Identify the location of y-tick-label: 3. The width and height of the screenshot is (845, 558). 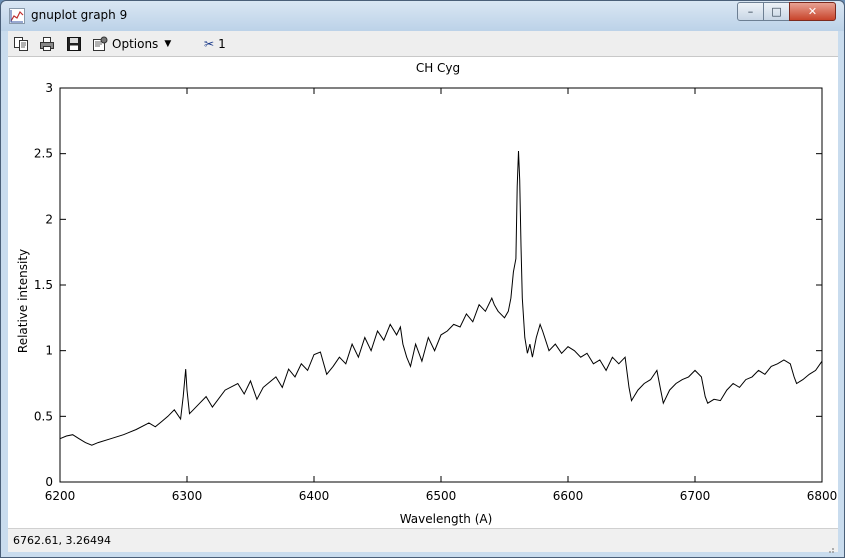
(49, 88).